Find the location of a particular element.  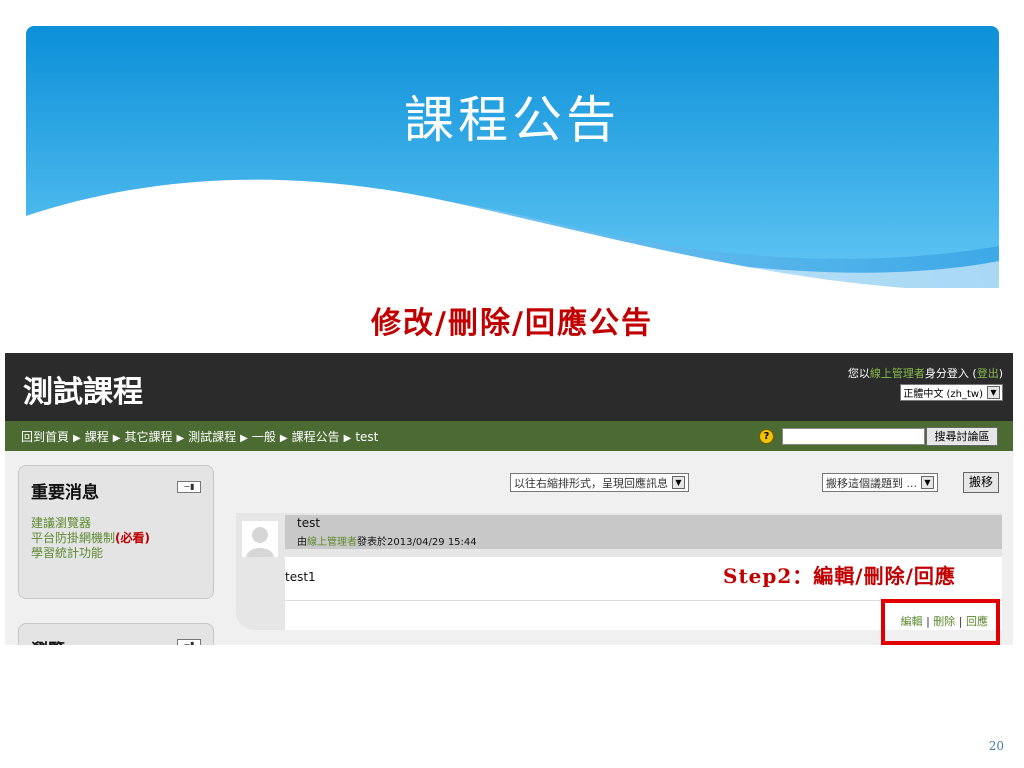

author-link: 線上管理者 is located at coordinates (332, 542).